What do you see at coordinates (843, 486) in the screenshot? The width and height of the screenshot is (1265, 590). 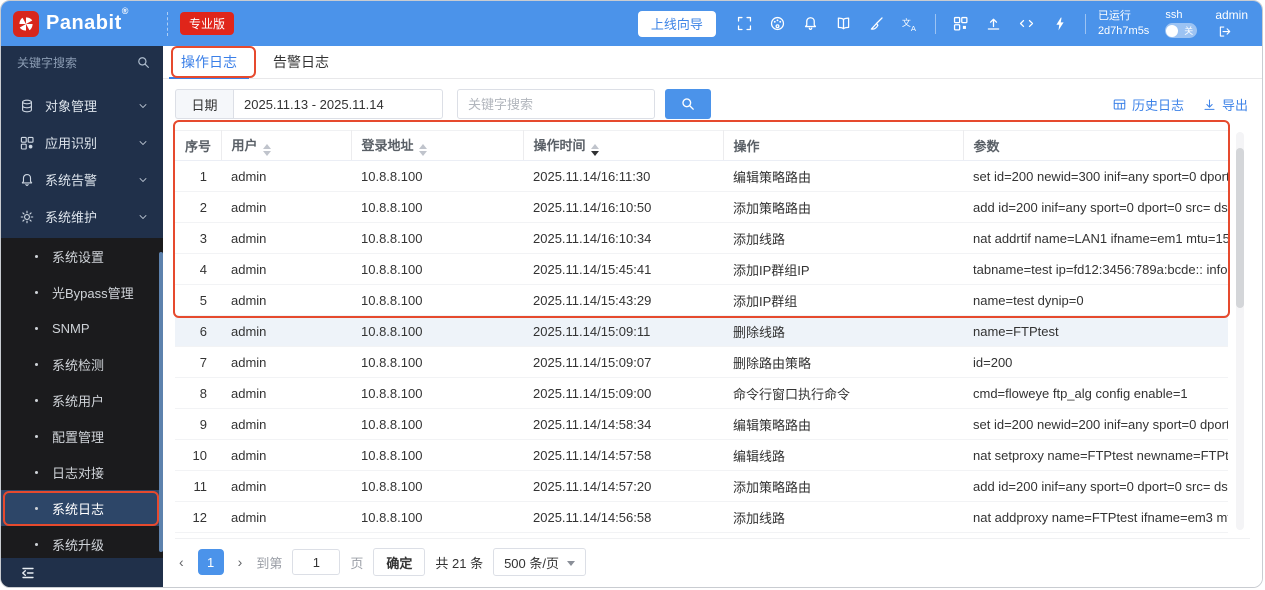 I see `cell-operation: 添加策略路由` at bounding box center [843, 486].